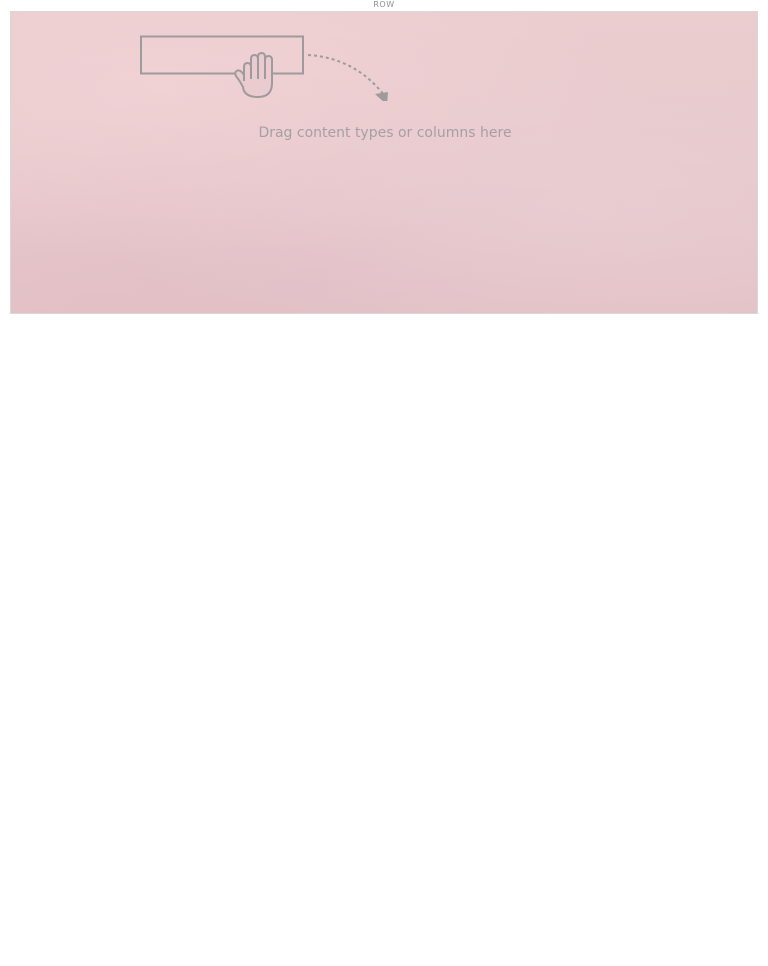  Describe the element at coordinates (384, 4) in the screenshot. I see `row-label: ROW` at that location.